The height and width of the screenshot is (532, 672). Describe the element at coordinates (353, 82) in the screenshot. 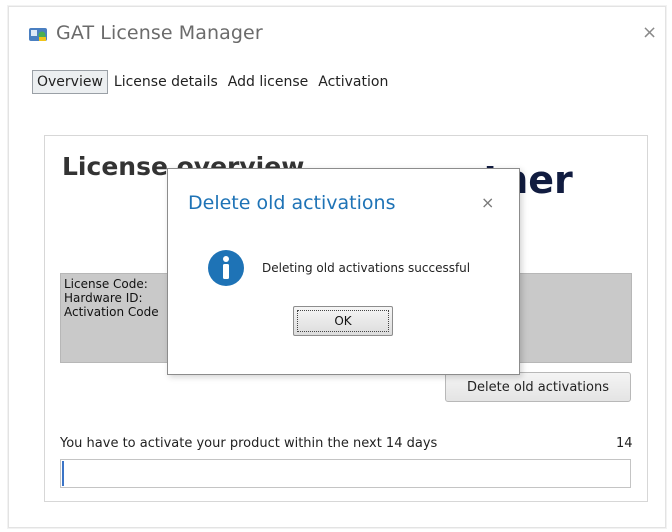

I see `tab-activation: Activation` at that location.